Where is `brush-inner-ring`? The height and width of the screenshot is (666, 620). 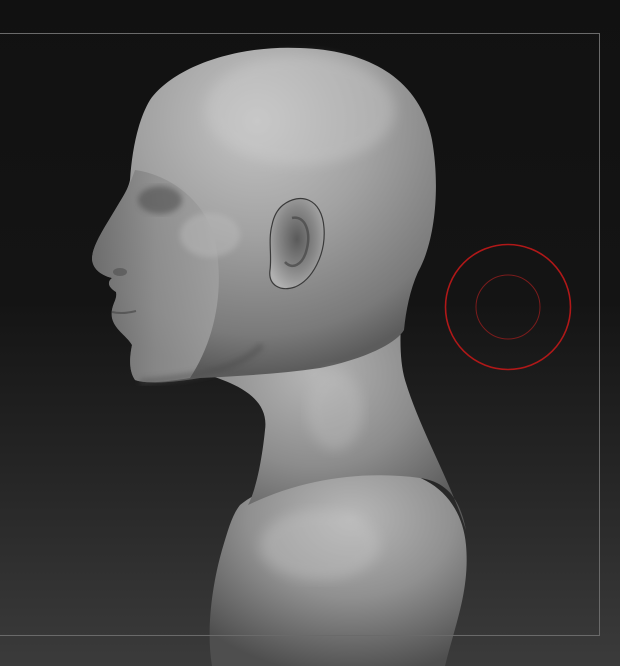
brush-inner-ring is located at coordinates (508, 307).